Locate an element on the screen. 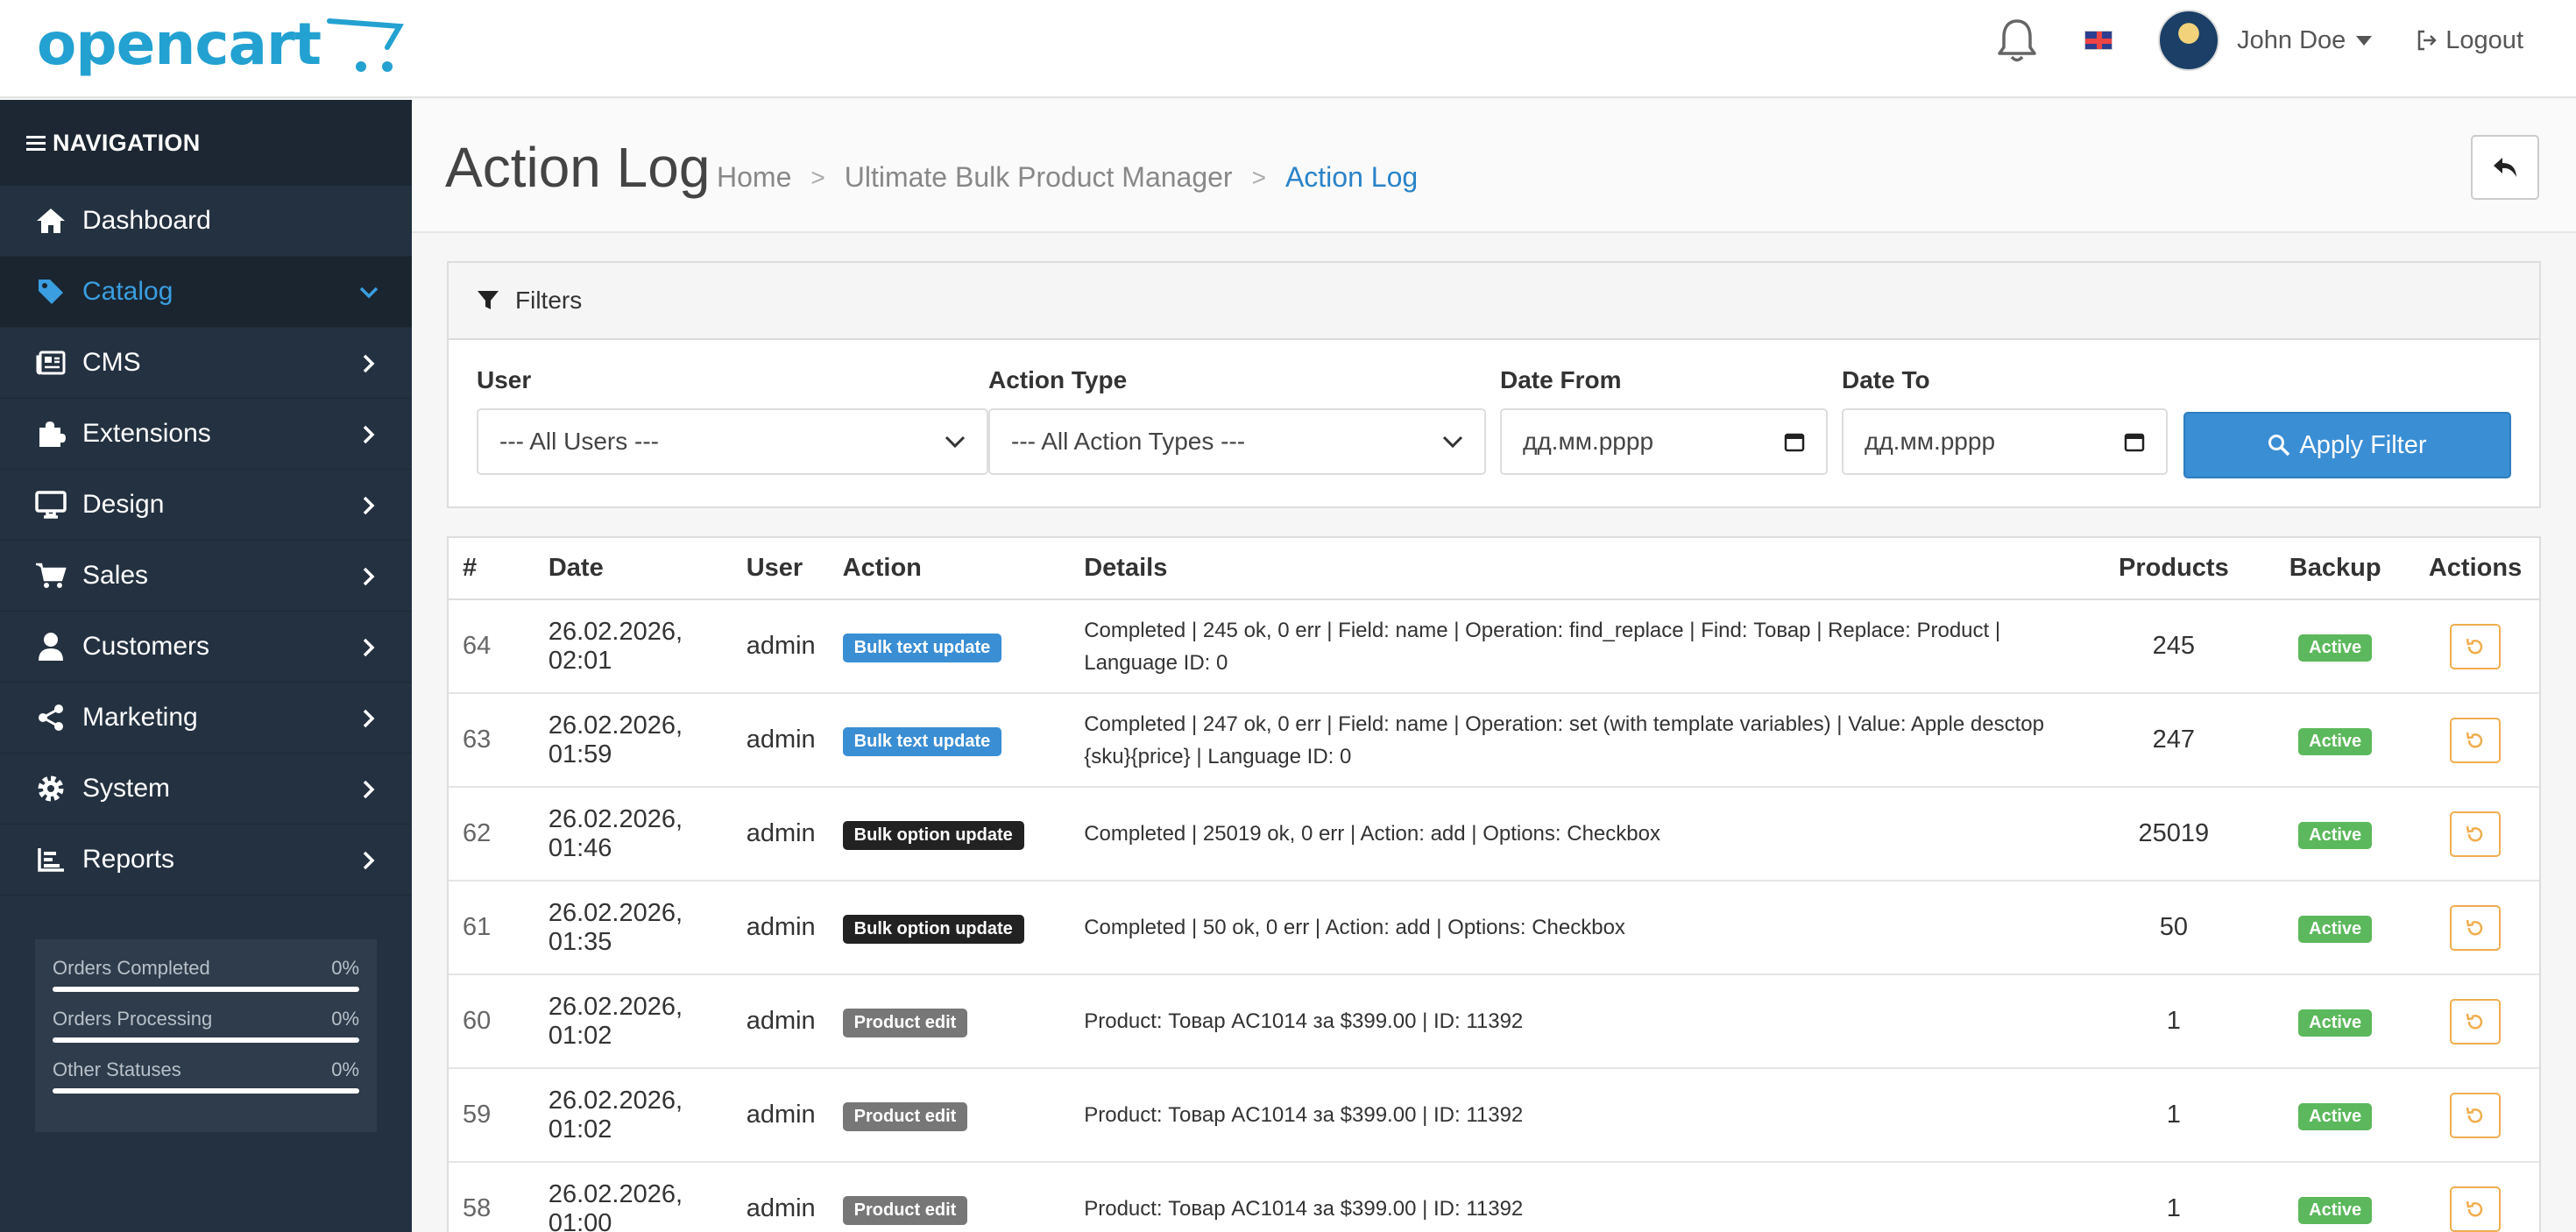  undo-icon is located at coordinates (2474, 1021).